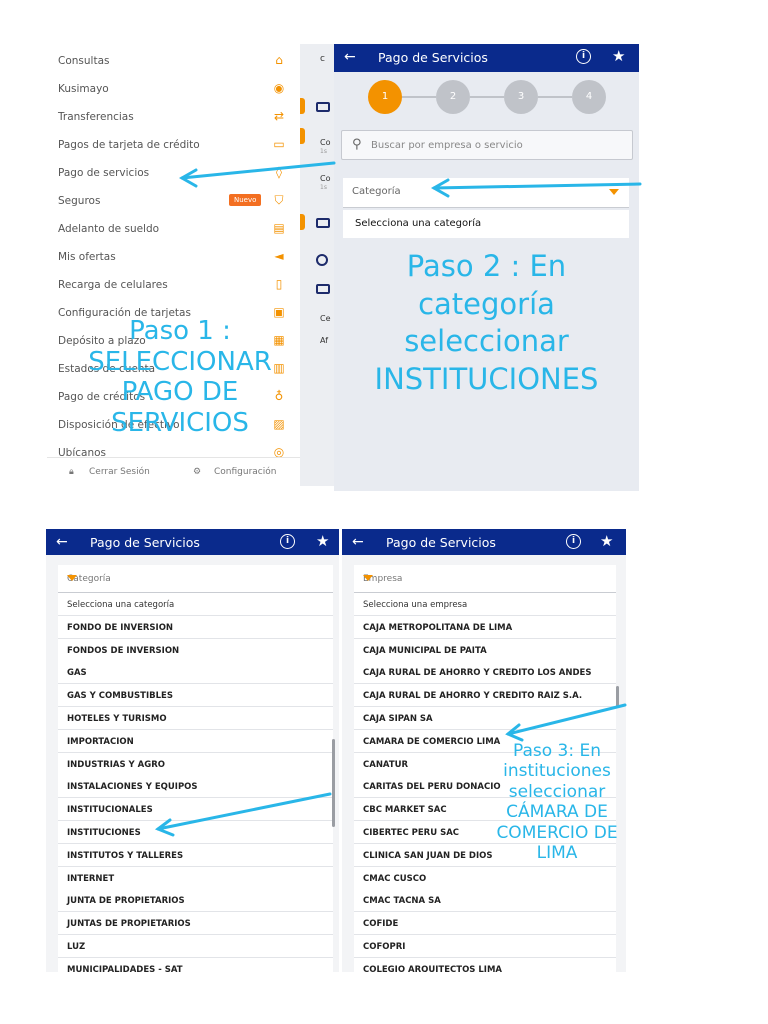 The height and width of the screenshot is (1024, 768). I want to click on list-item: GAS, so click(195, 673).